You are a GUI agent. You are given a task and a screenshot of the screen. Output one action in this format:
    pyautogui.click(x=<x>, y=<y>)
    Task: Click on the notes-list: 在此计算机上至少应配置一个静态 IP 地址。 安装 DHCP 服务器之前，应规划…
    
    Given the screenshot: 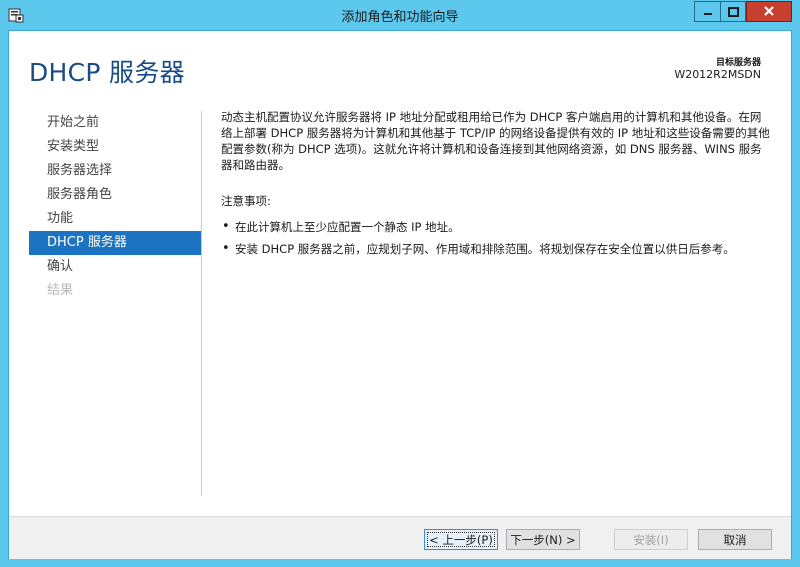 What is the action you would take?
    pyautogui.click(x=496, y=238)
    